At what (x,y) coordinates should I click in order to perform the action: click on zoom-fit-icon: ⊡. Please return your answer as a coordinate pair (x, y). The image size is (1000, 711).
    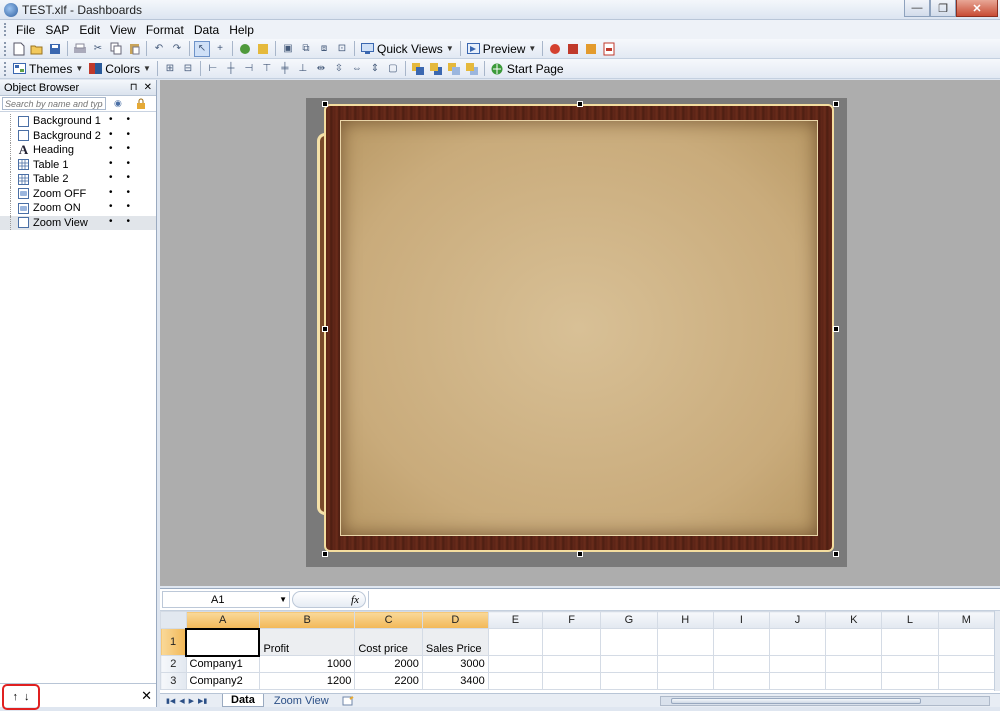
    Looking at the image, I should click on (342, 49).